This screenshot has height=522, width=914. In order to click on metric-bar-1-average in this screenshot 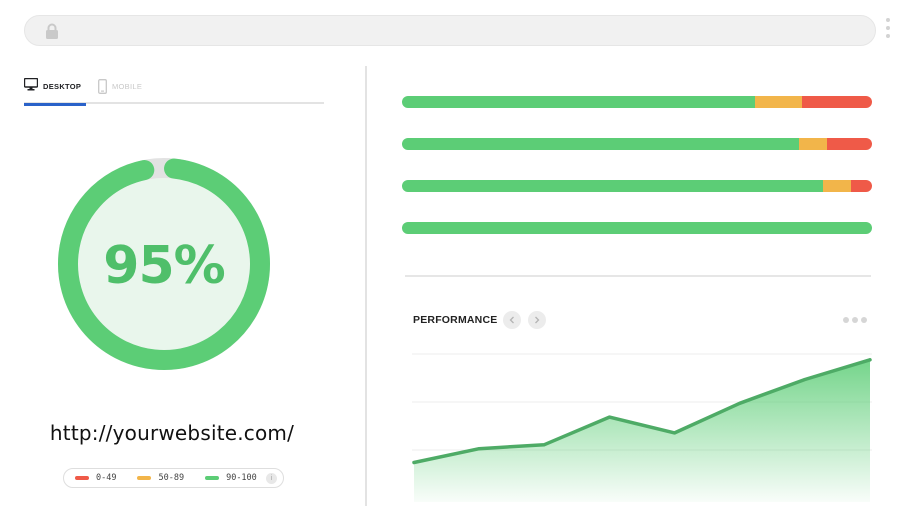, I will do `click(778, 102)`.